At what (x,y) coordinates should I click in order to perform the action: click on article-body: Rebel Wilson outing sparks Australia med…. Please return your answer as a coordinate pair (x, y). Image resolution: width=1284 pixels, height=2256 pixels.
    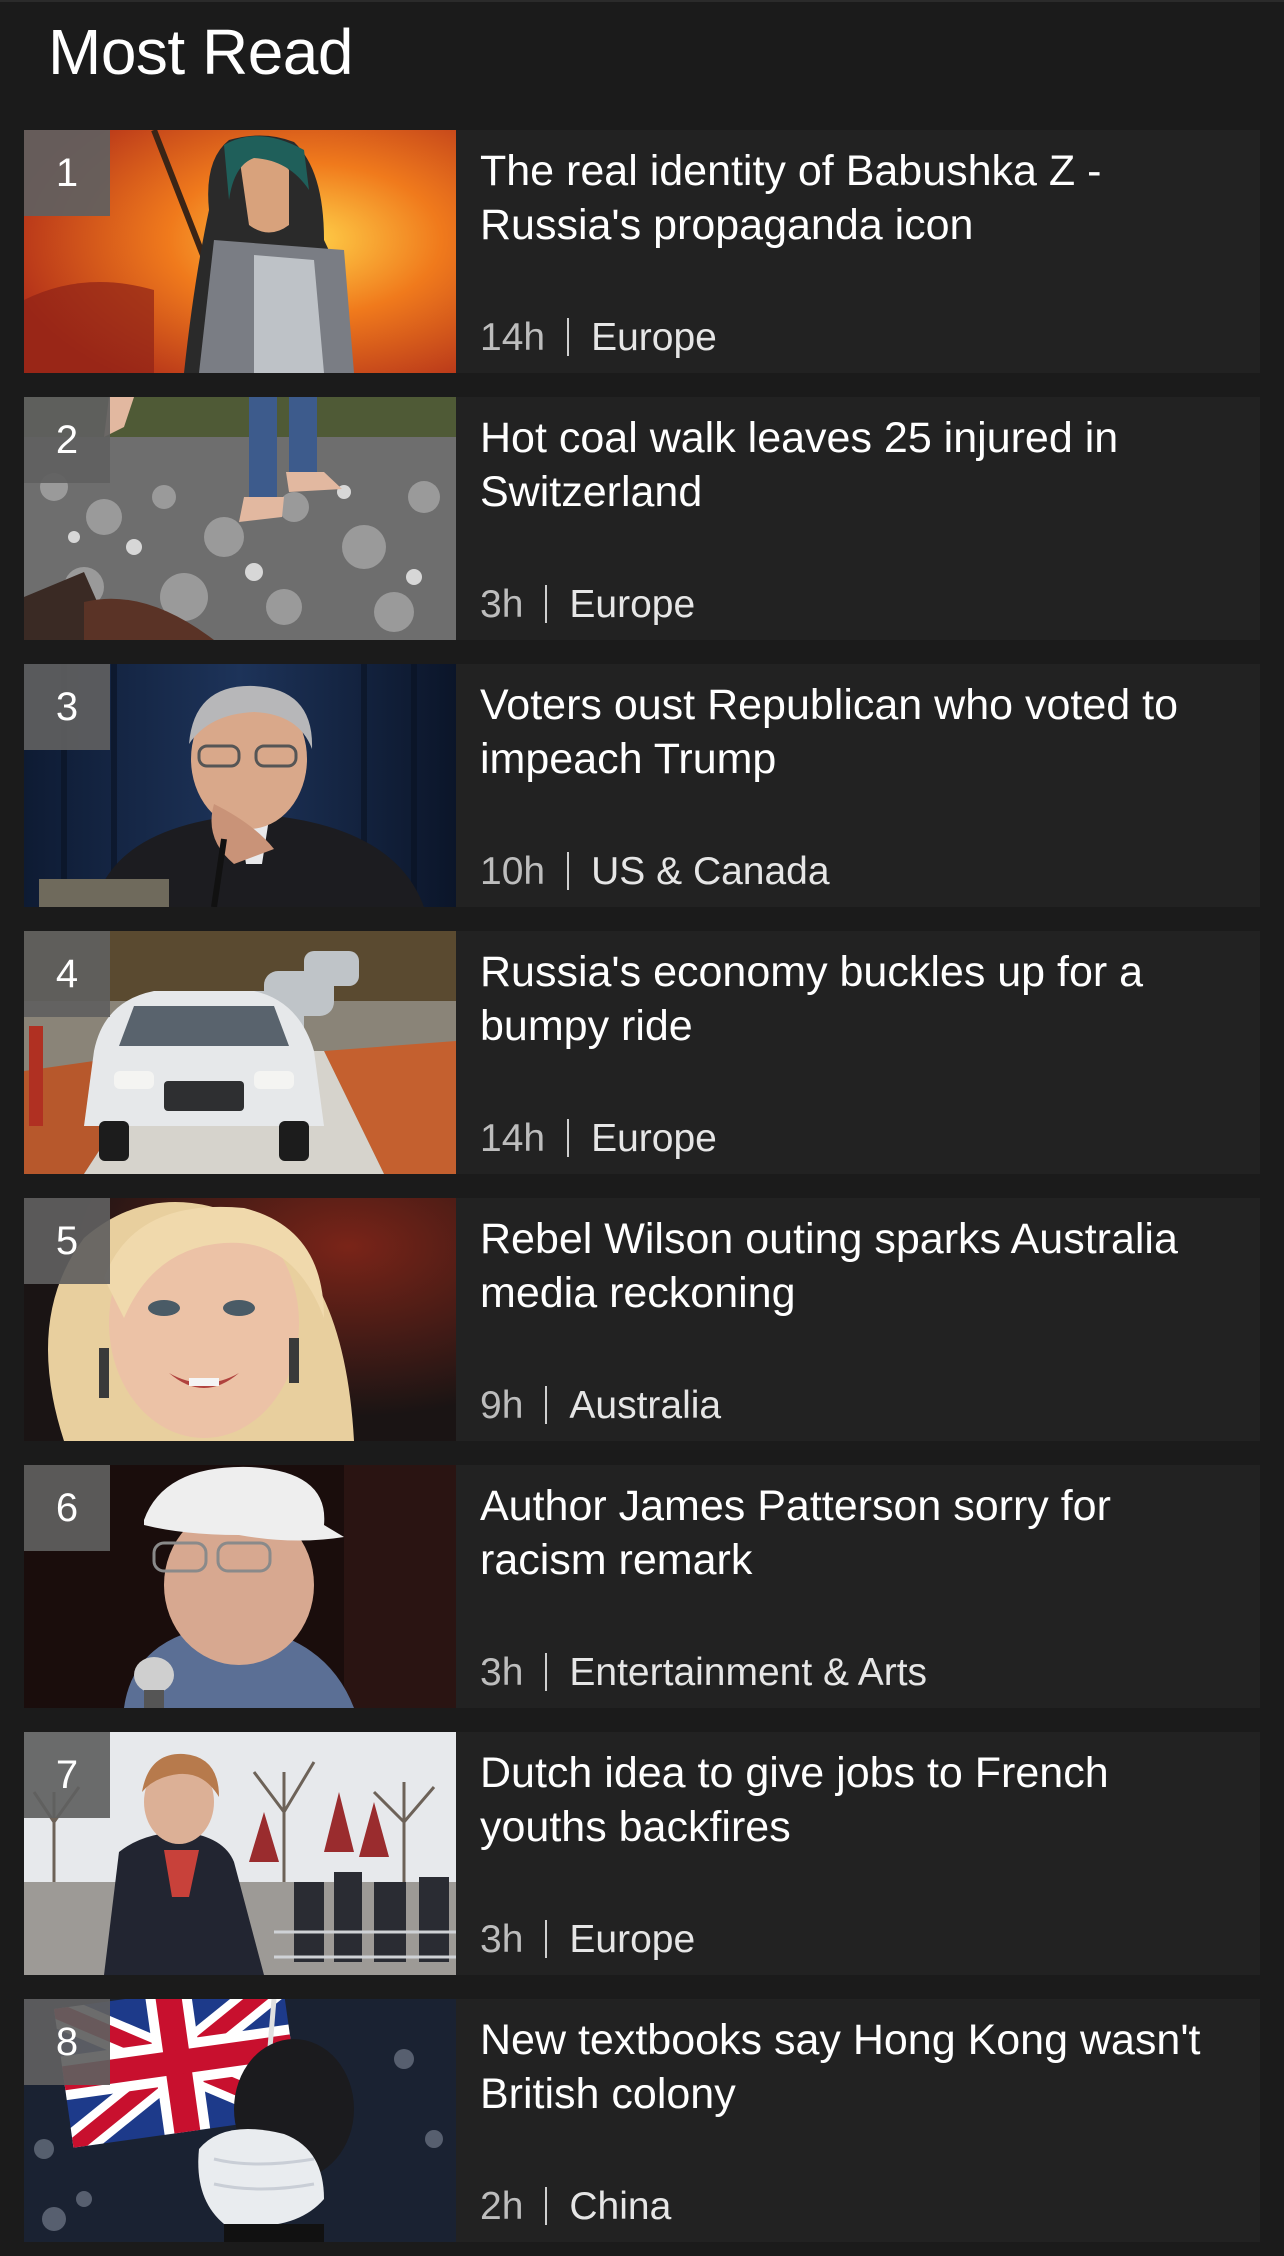
    Looking at the image, I should click on (858, 1319).